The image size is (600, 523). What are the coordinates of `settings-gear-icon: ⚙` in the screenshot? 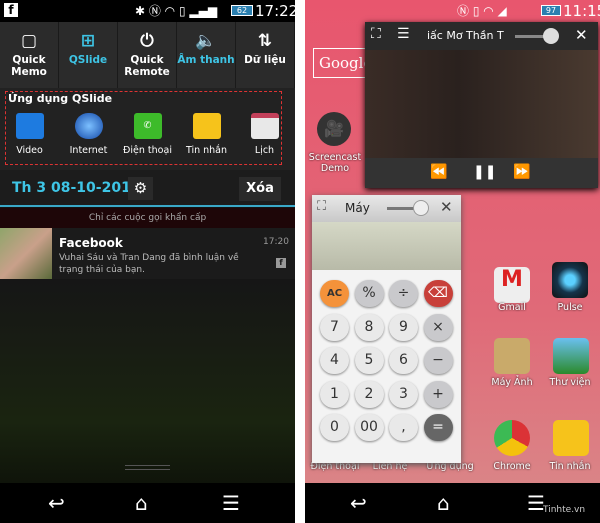 It's located at (140, 188).